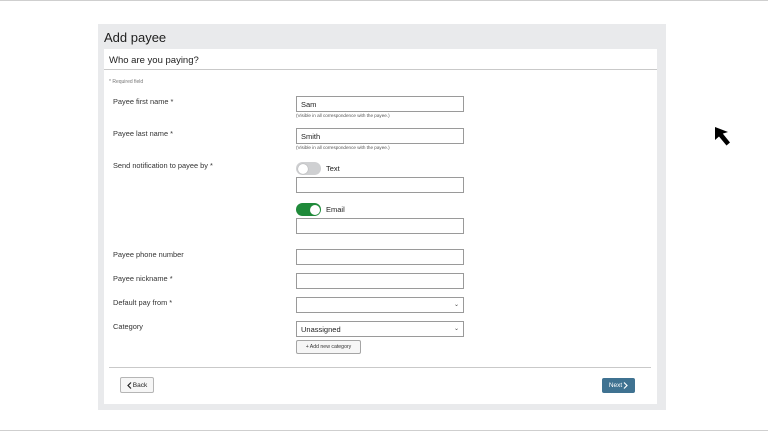  What do you see at coordinates (380, 281) in the screenshot?
I see `nickname-input` at bounding box center [380, 281].